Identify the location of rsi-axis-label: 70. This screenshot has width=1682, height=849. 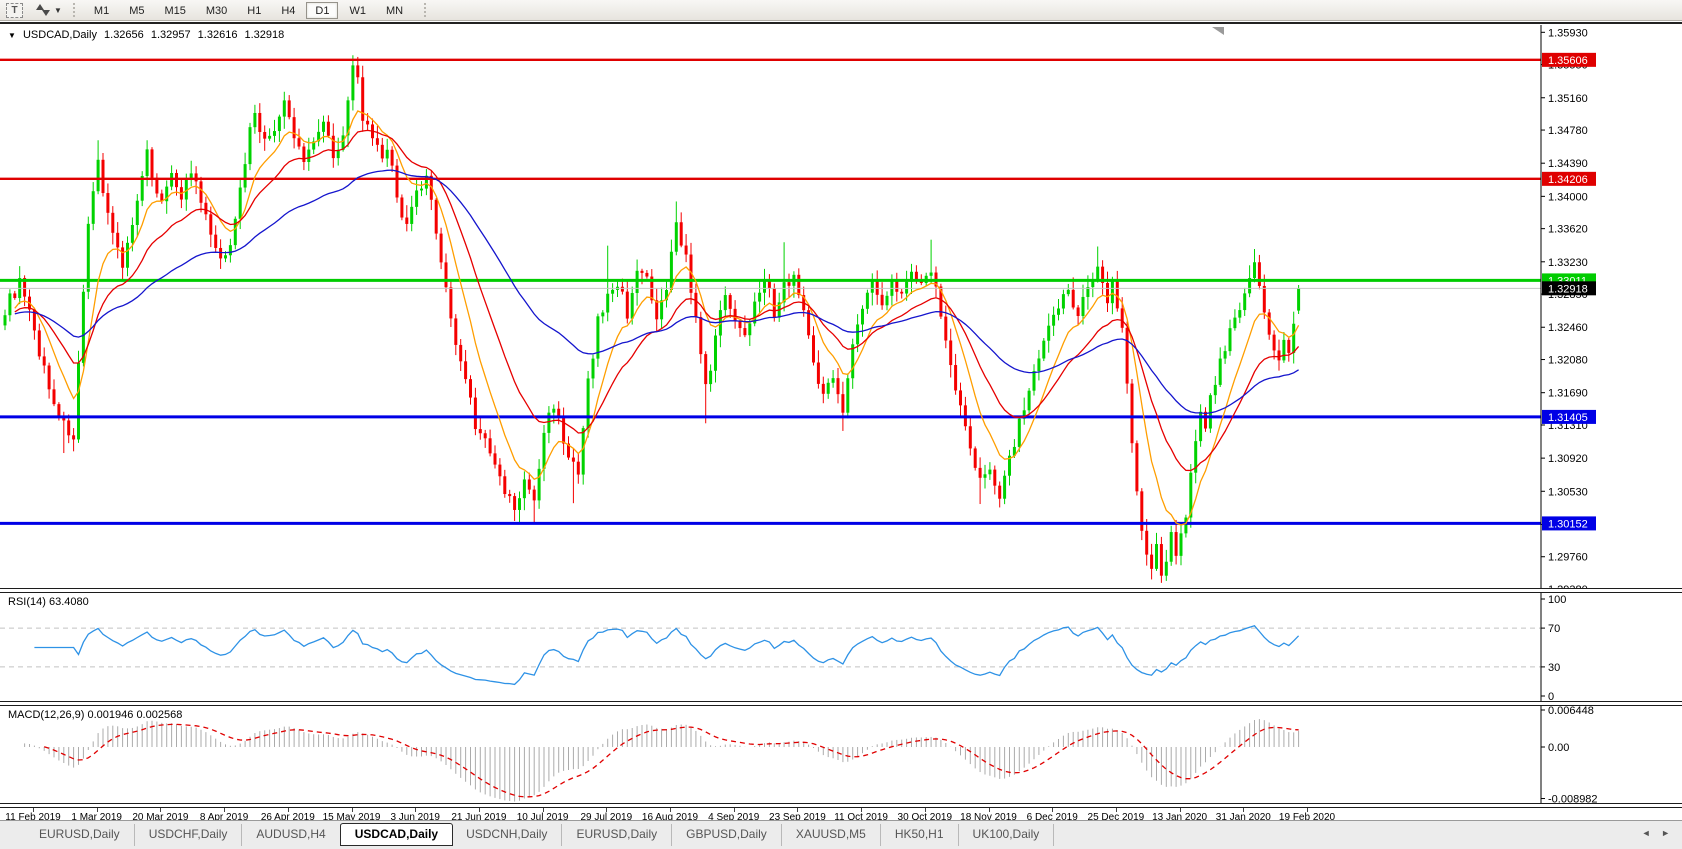
(1554, 629).